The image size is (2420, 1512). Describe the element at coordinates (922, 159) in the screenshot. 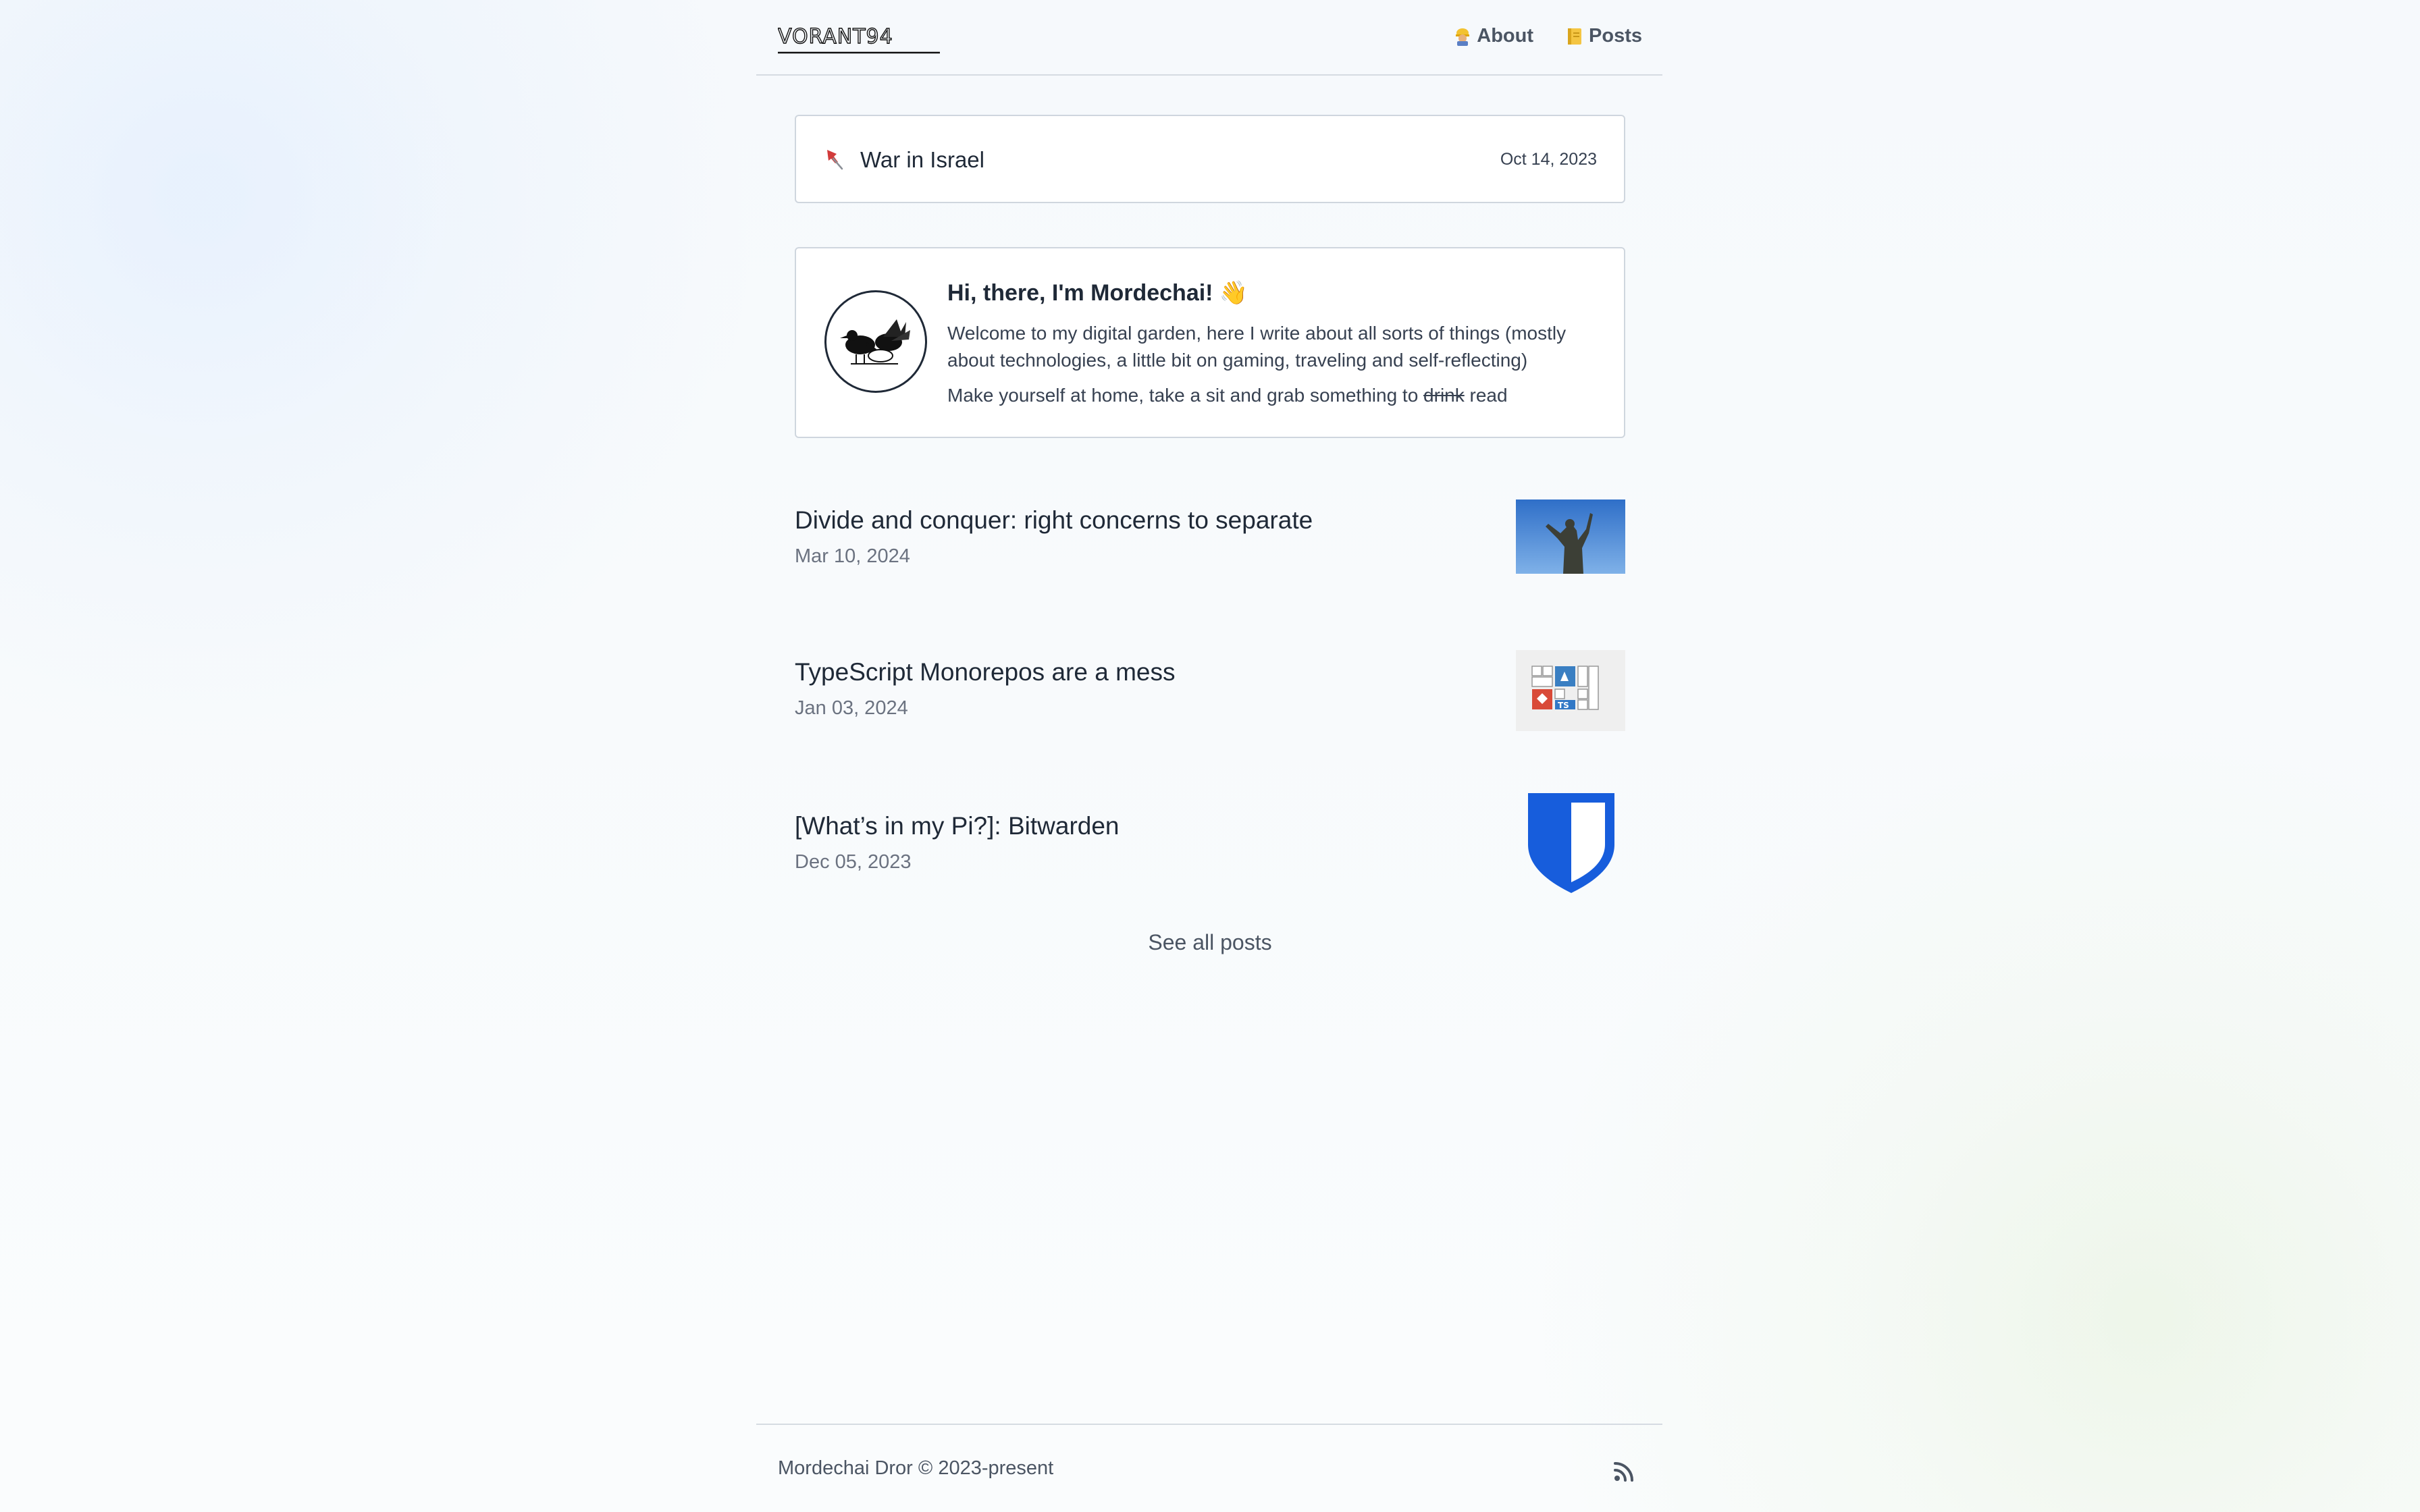

I see `pinned-post-title: War in Israel` at that location.